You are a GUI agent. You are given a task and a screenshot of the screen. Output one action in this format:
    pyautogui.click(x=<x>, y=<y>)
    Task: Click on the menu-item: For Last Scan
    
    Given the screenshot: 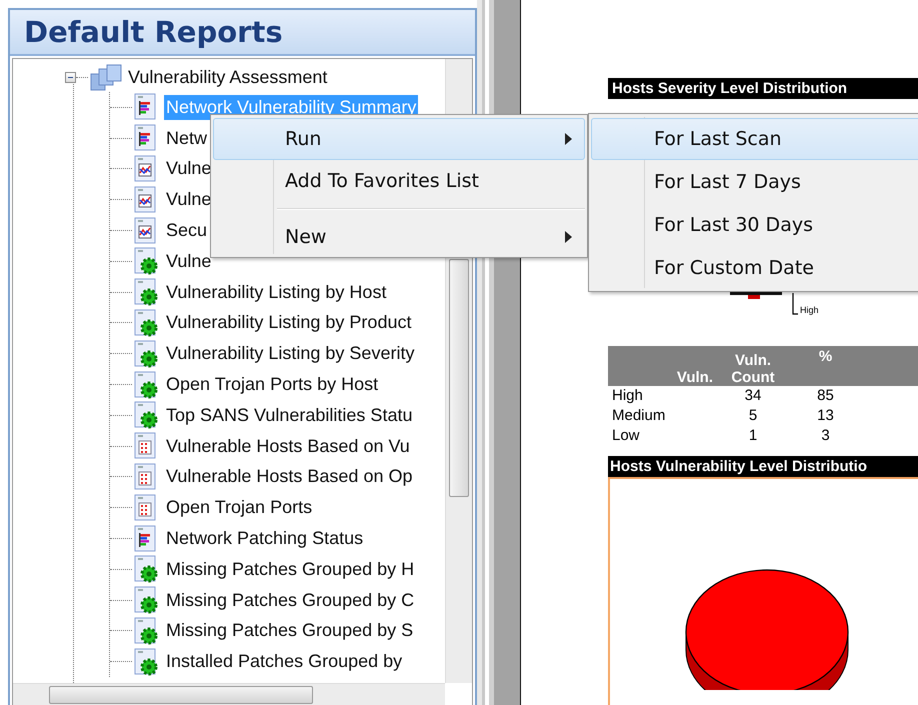 What is the action you would take?
    pyautogui.click(x=754, y=139)
    